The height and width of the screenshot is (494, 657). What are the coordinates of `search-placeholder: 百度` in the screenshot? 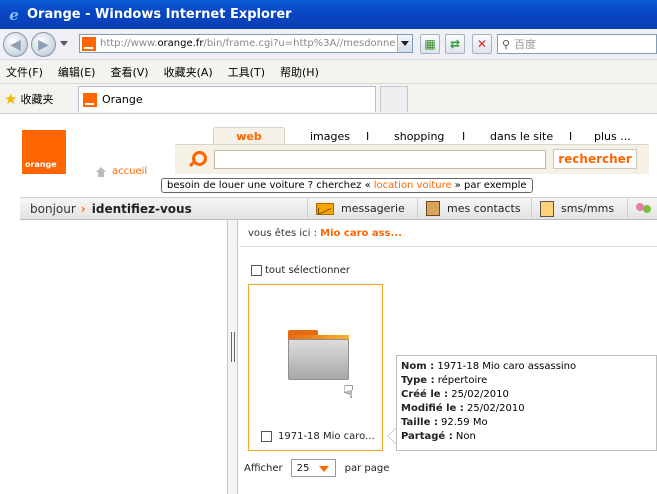 It's located at (525, 44).